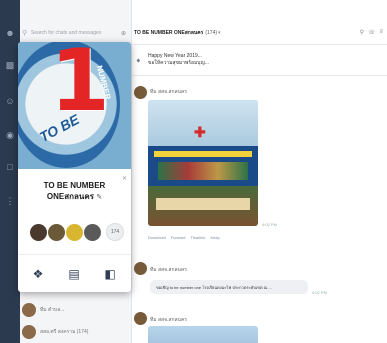 This screenshot has height=343, width=387. Describe the element at coordinates (74, 274) in the screenshot. I see `notes-icon: ▤` at that location.